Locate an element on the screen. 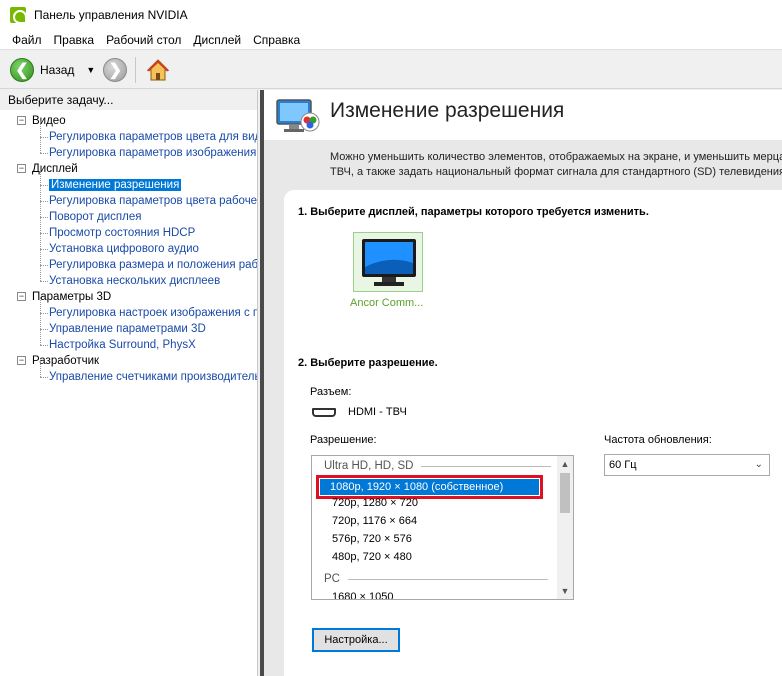 The image size is (782, 676). resolution-option-1080p: 1080p, 1920 × 1080 (собственное) is located at coordinates (429, 487).